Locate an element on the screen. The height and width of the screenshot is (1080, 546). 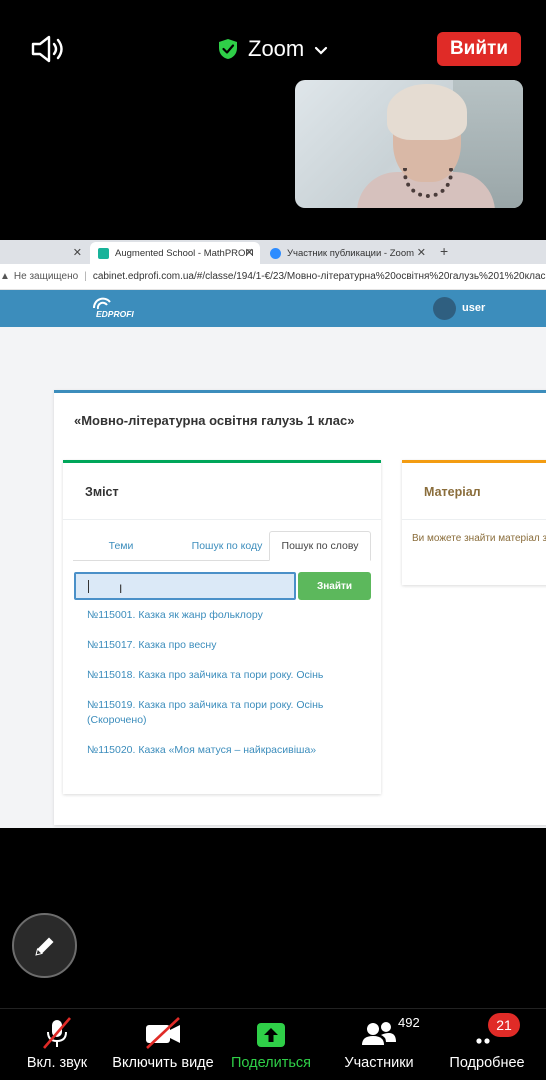
meeting-title: Zoom is located at coordinates (273, 49).